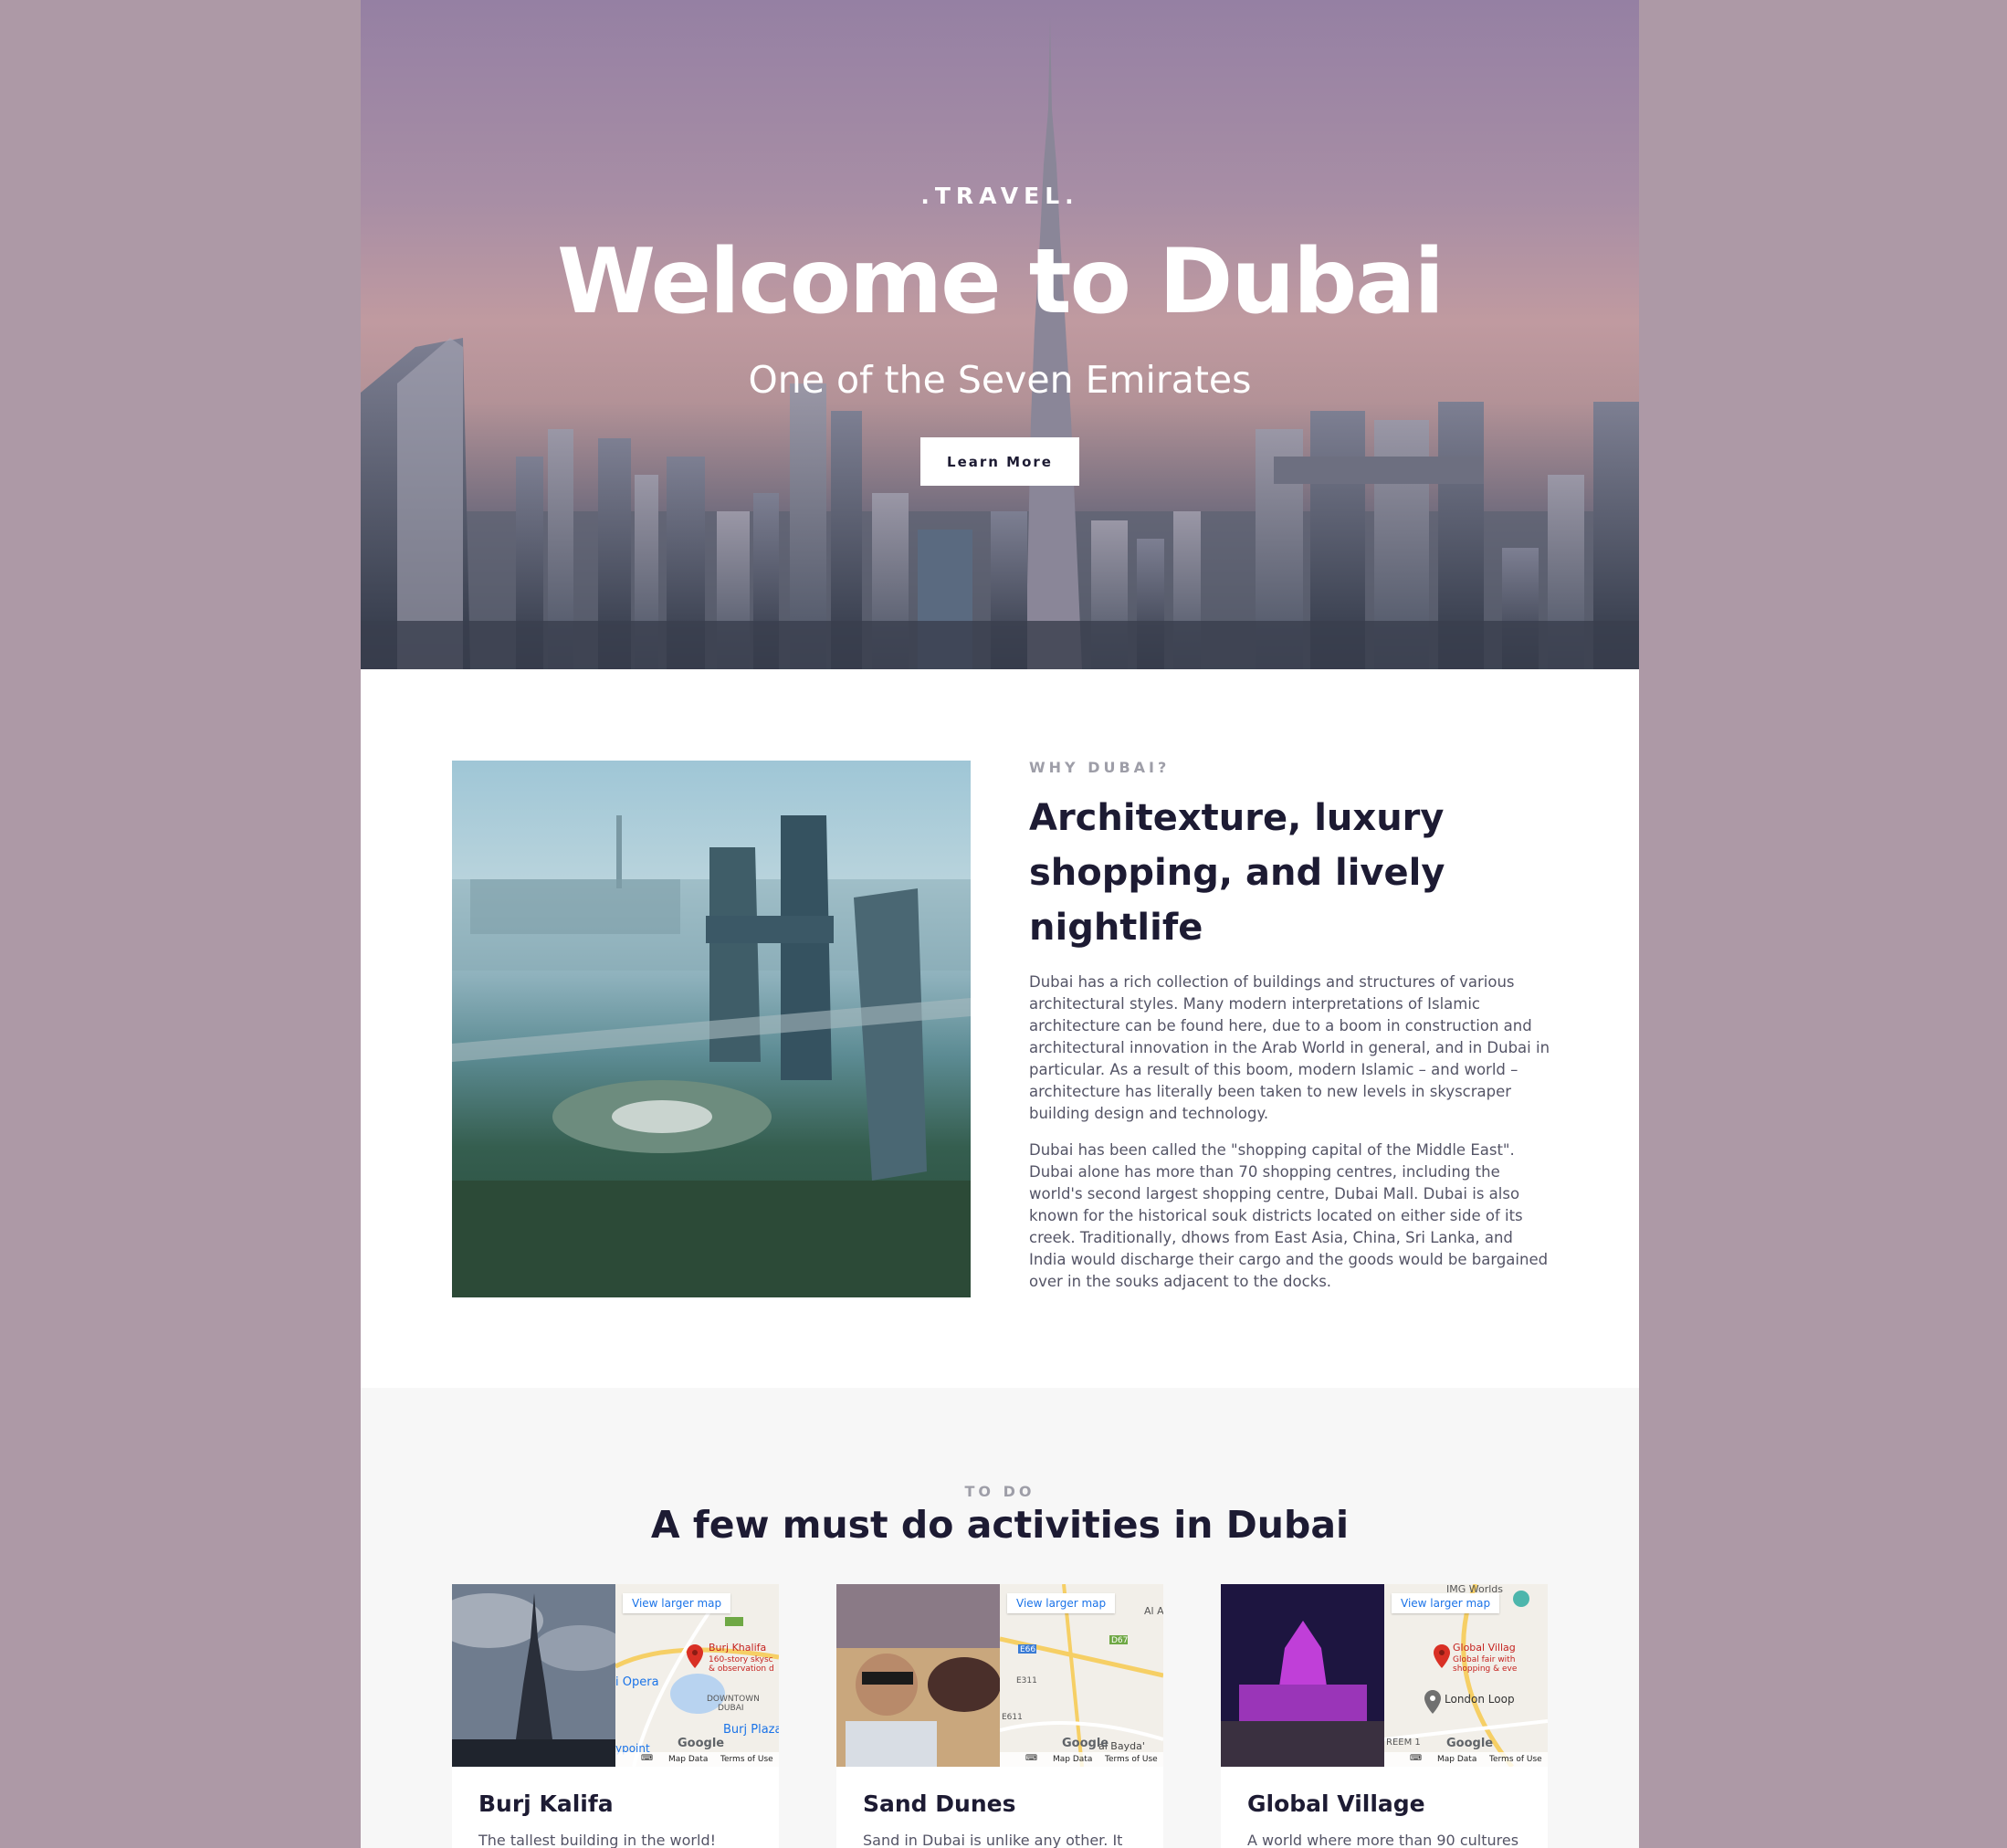  I want to click on map-label: Global Villag, so click(1484, 1648).